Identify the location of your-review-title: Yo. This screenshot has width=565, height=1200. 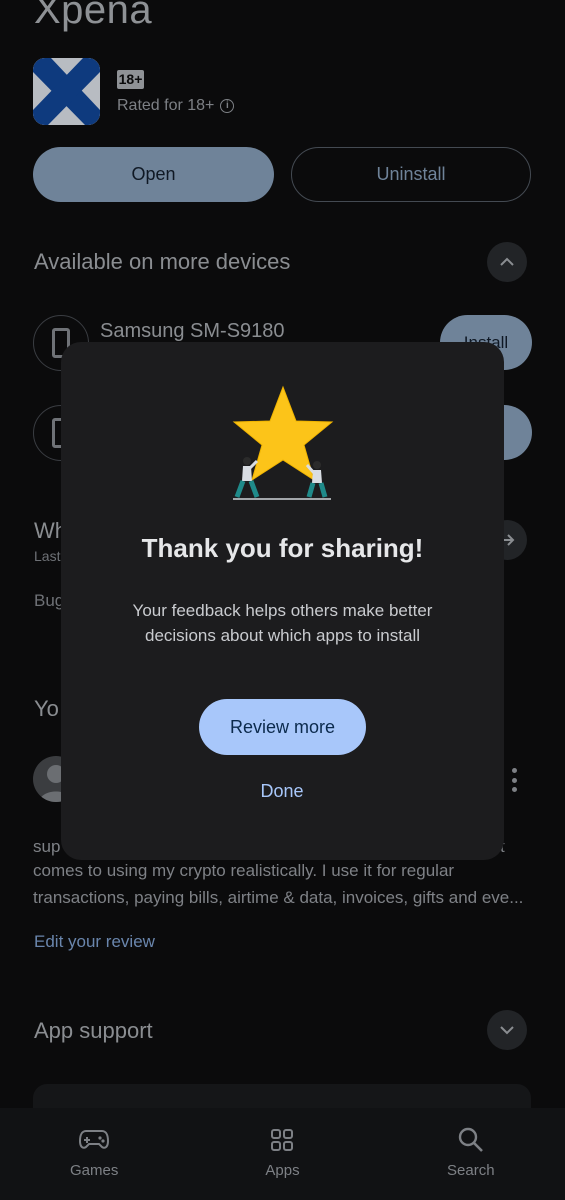
(46, 708).